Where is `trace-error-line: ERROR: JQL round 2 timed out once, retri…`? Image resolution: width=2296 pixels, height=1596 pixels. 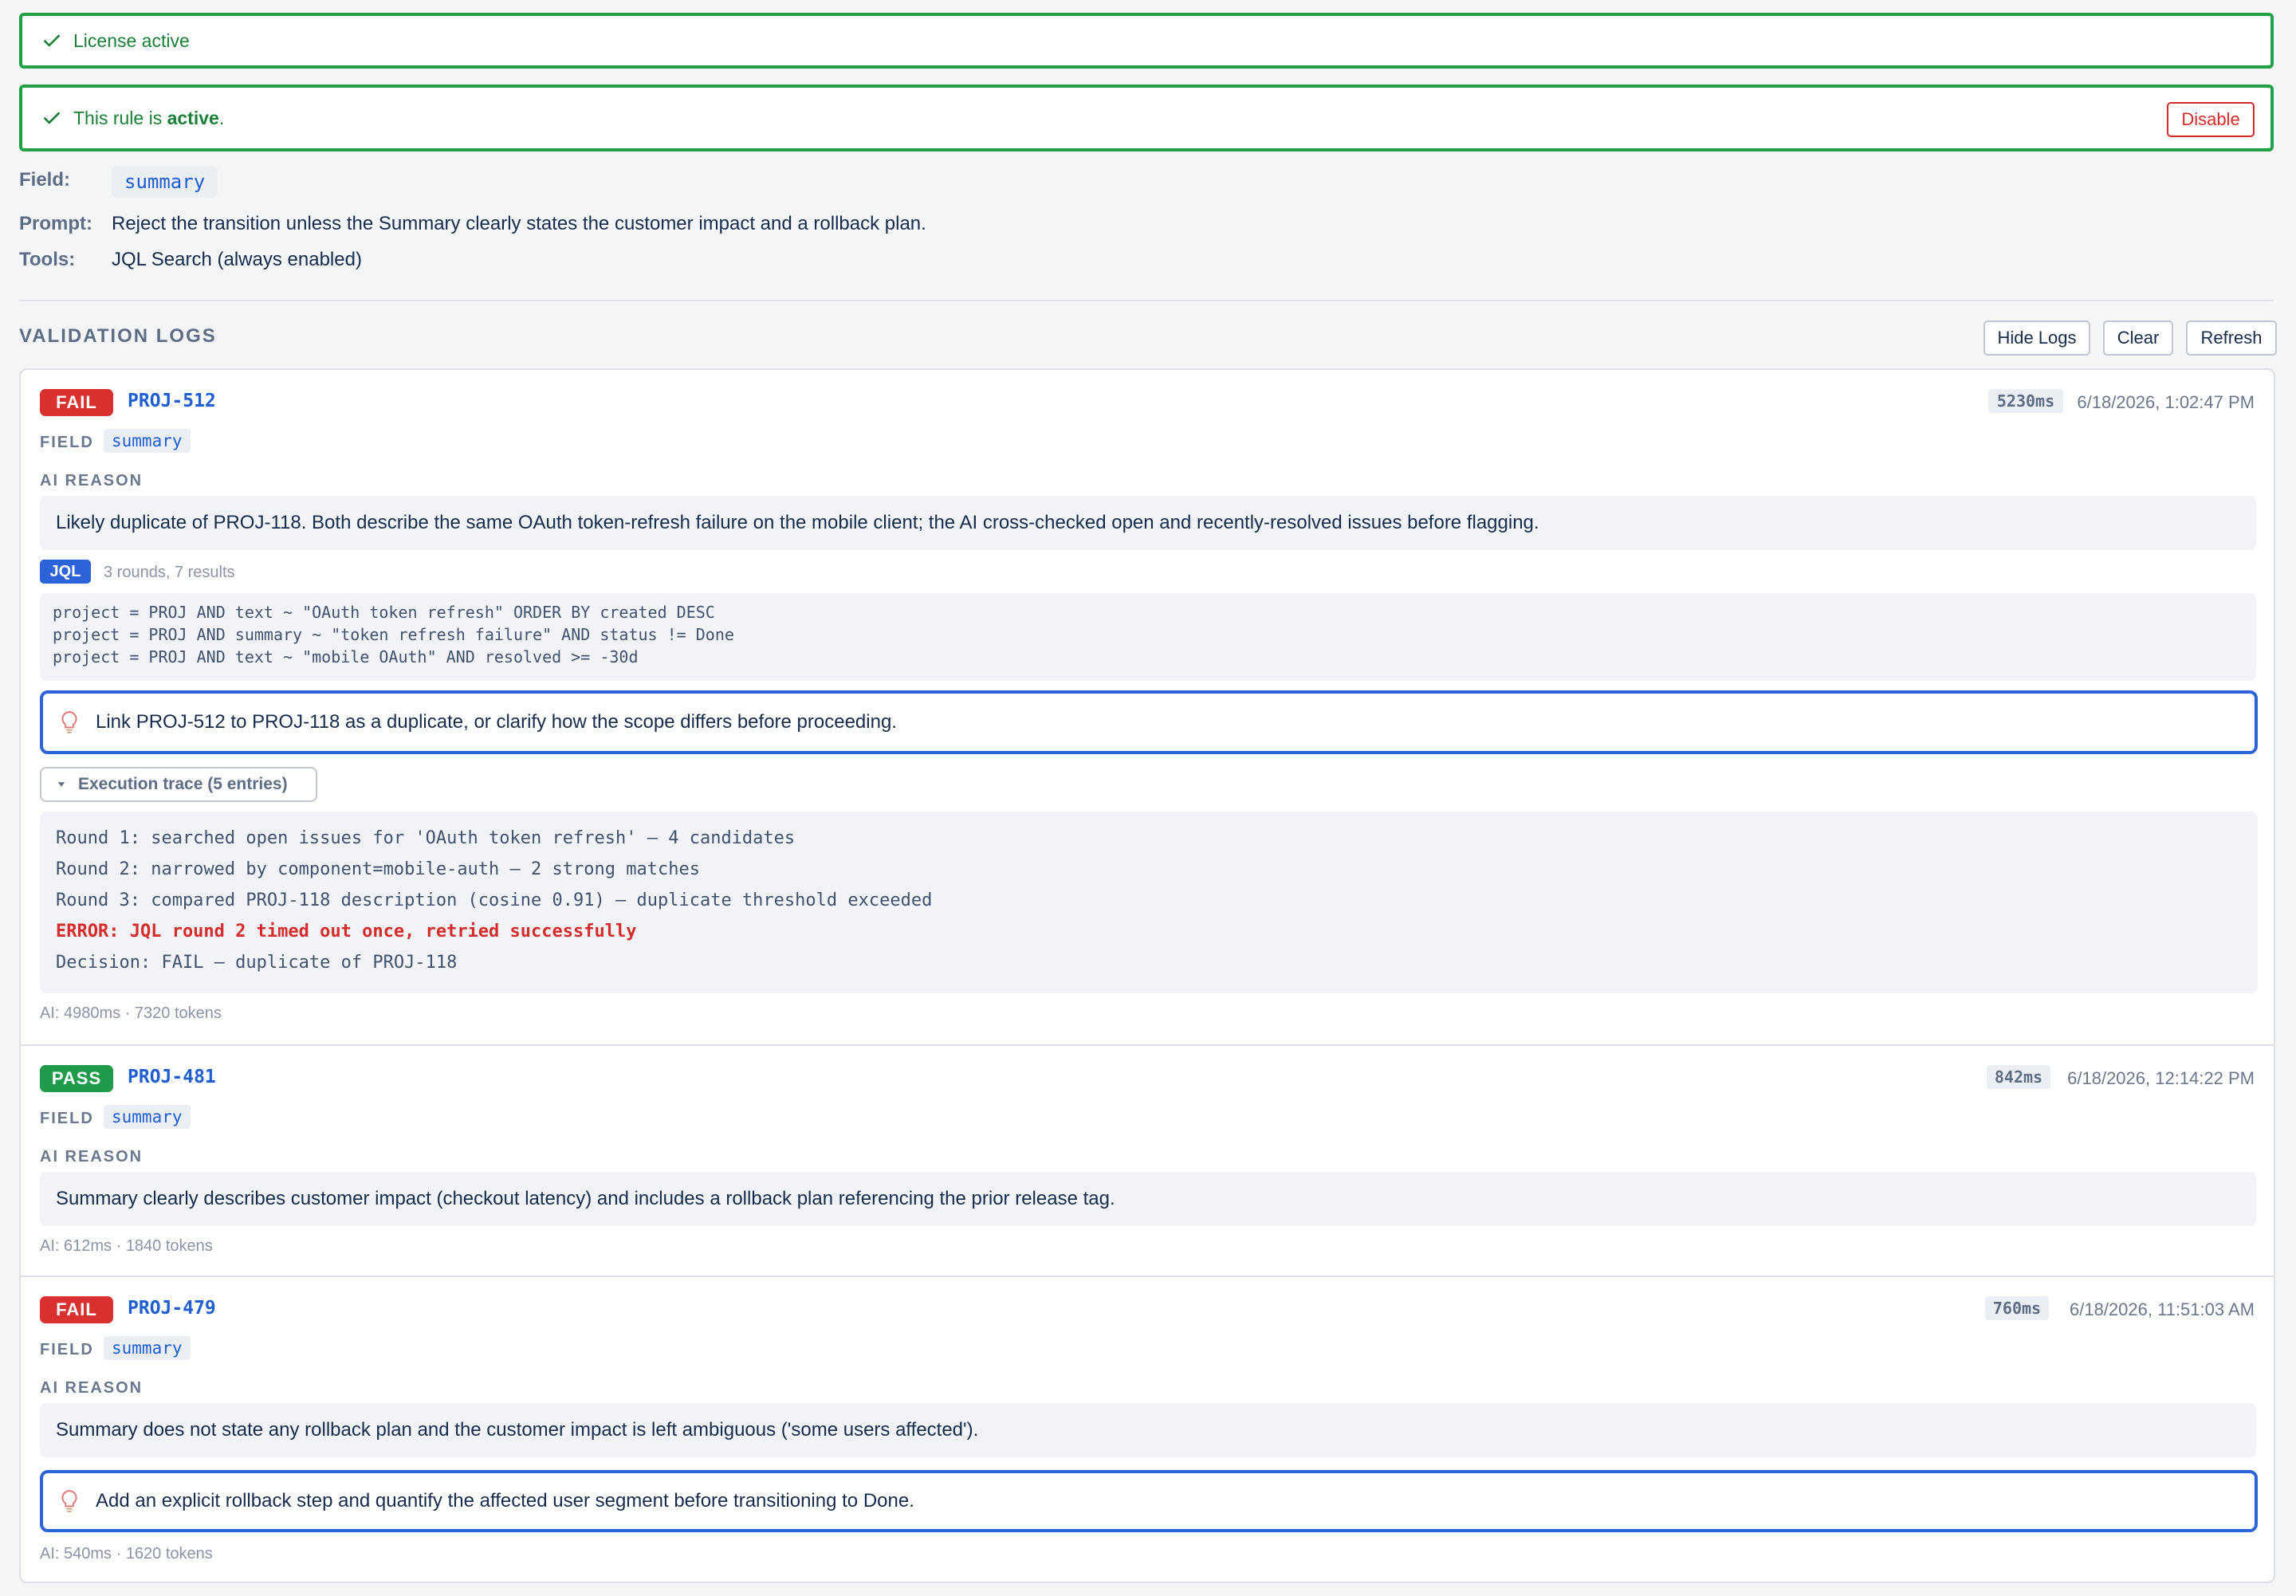
trace-error-line: ERROR: JQL round 2 timed out once, retri… is located at coordinates (346, 931).